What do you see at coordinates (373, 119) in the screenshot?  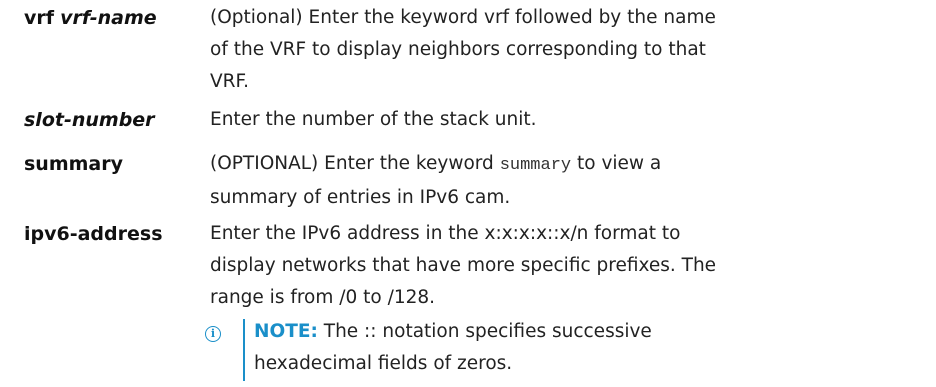 I see `parameter-description: Enter the number of the stack unit.` at bounding box center [373, 119].